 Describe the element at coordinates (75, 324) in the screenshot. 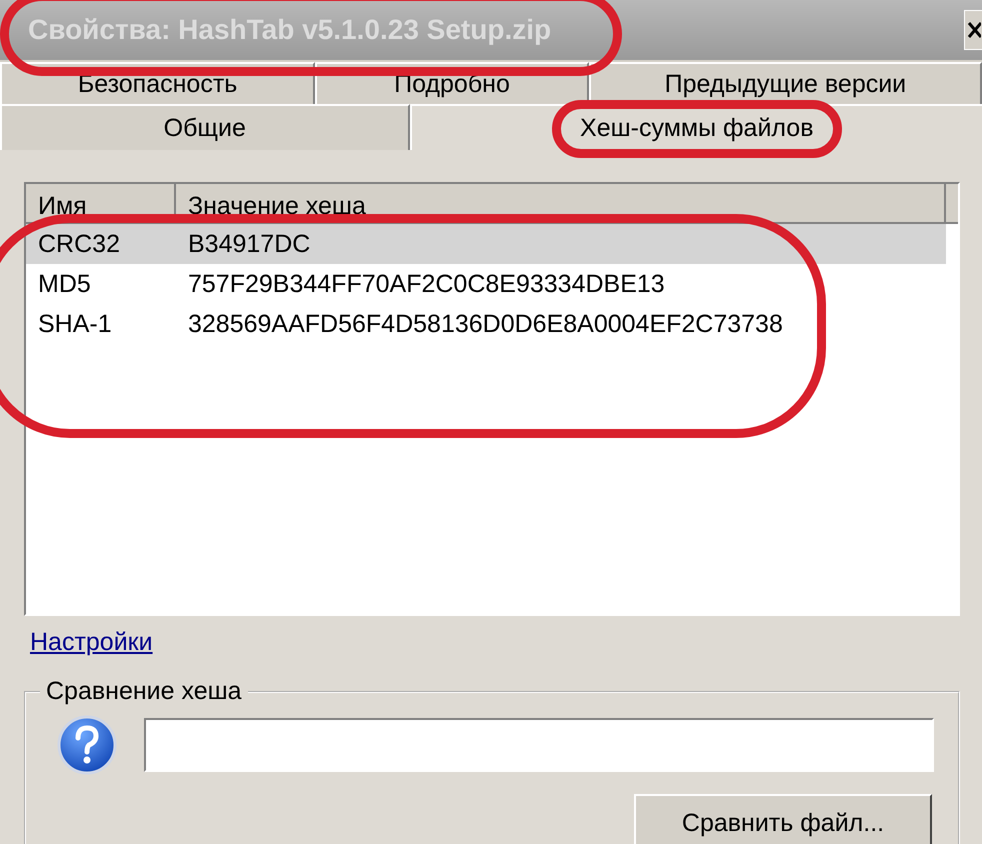

I see `table-cell-text: SHA-1` at that location.